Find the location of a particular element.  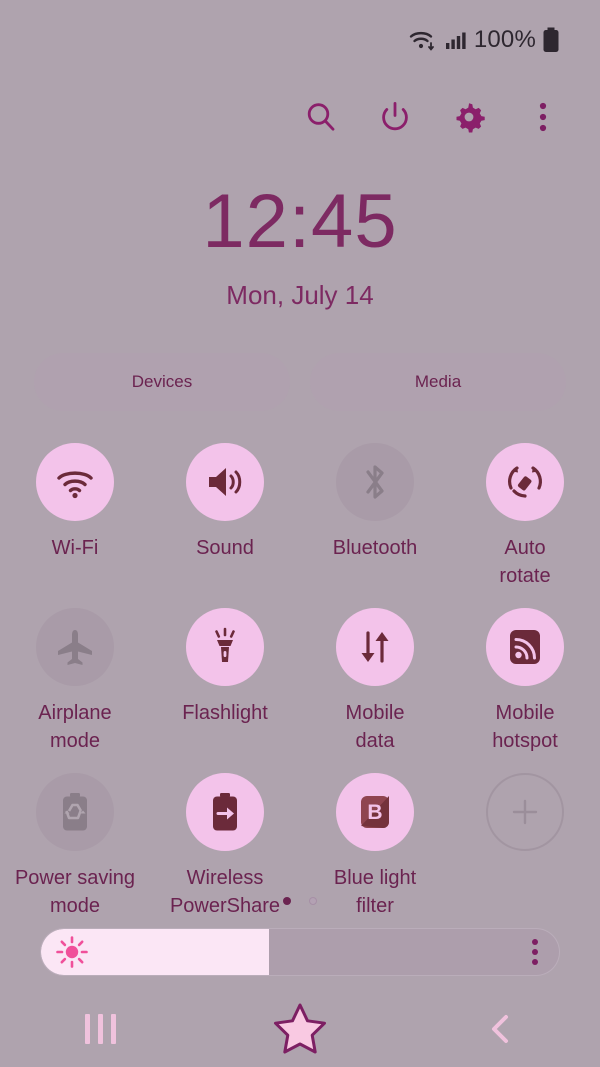

wireless-powershare-icon is located at coordinates (225, 812).